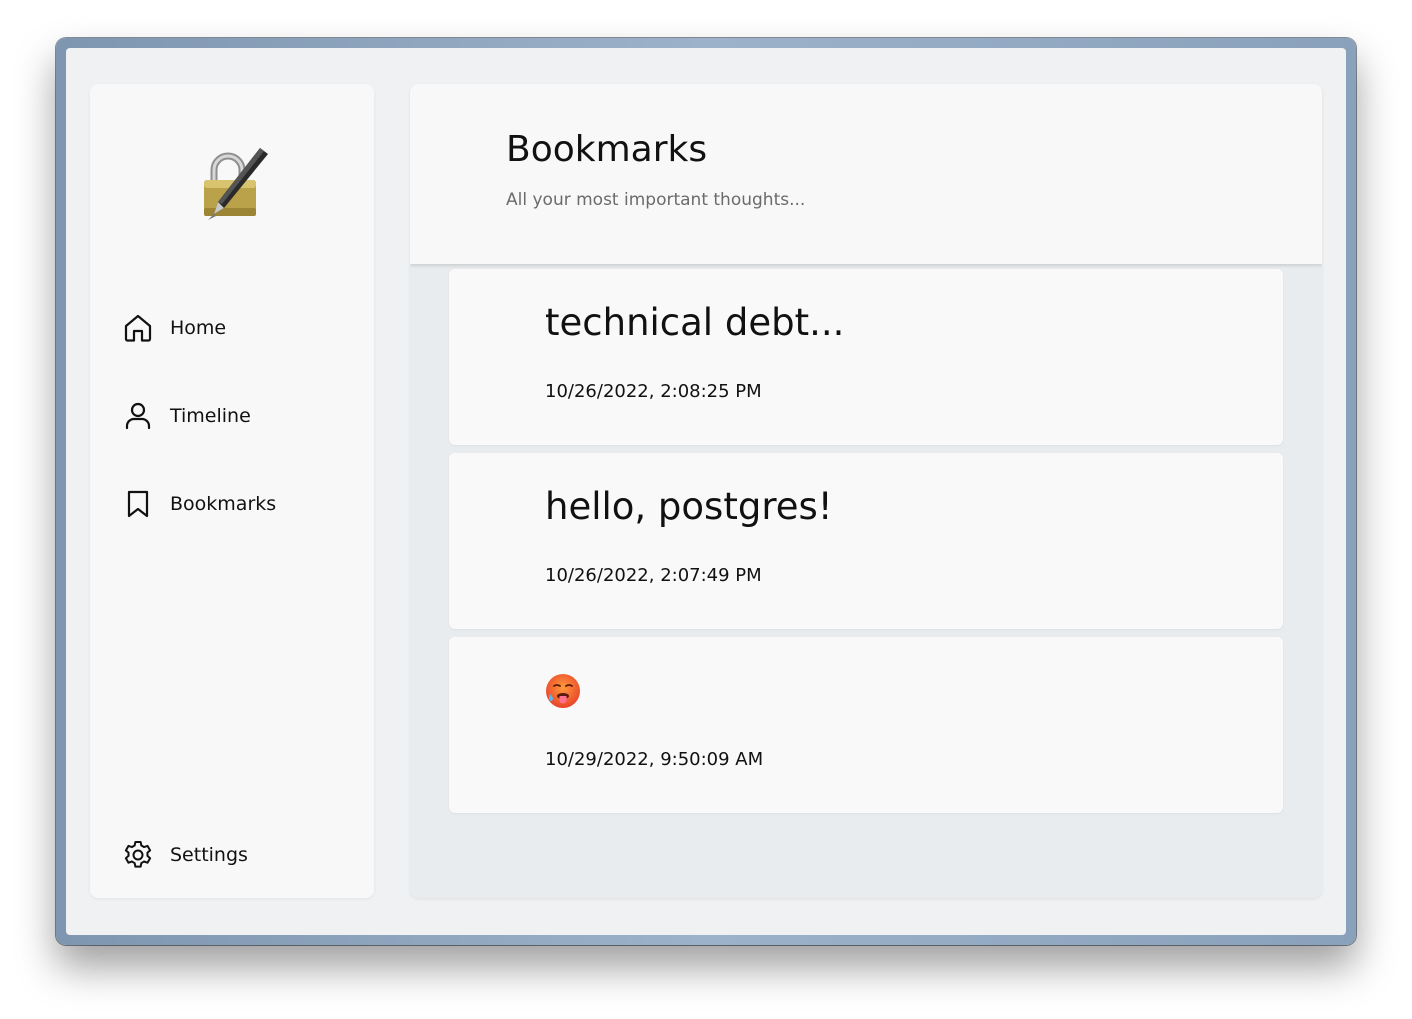 The height and width of the screenshot is (1019, 1412). Describe the element at coordinates (138, 854) in the screenshot. I see `gear-icon` at that location.